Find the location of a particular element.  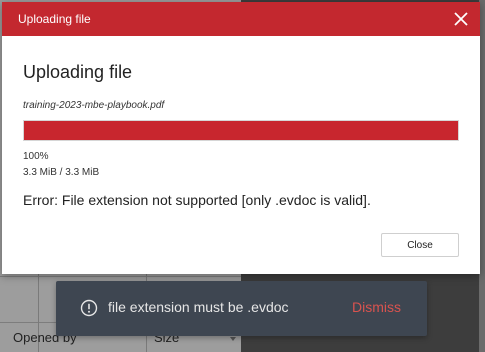

dialog-heading: Uploading file is located at coordinates (78, 72).